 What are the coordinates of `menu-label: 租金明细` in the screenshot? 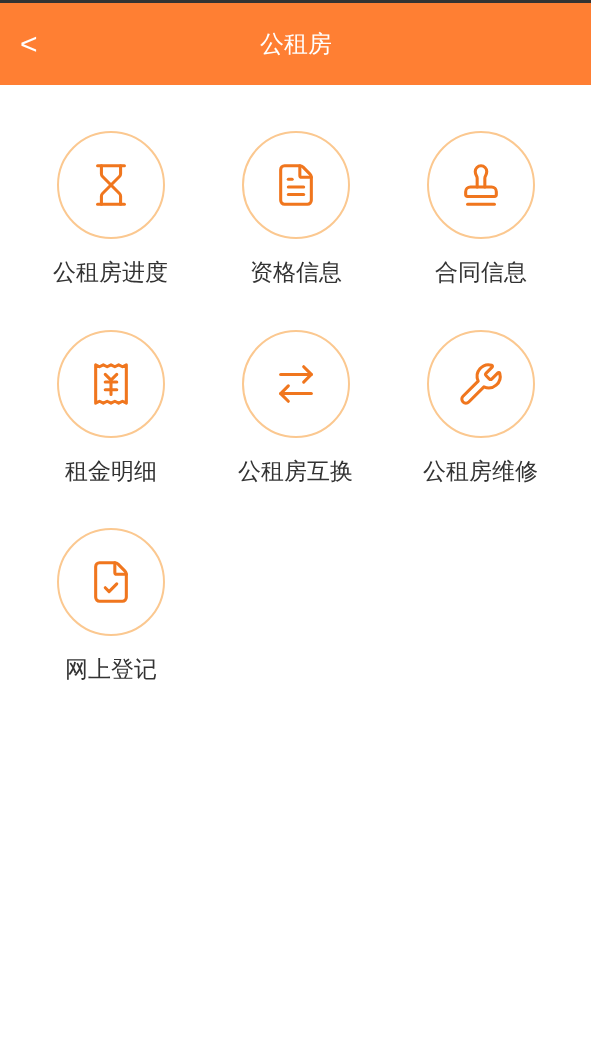 It's located at (110, 470).